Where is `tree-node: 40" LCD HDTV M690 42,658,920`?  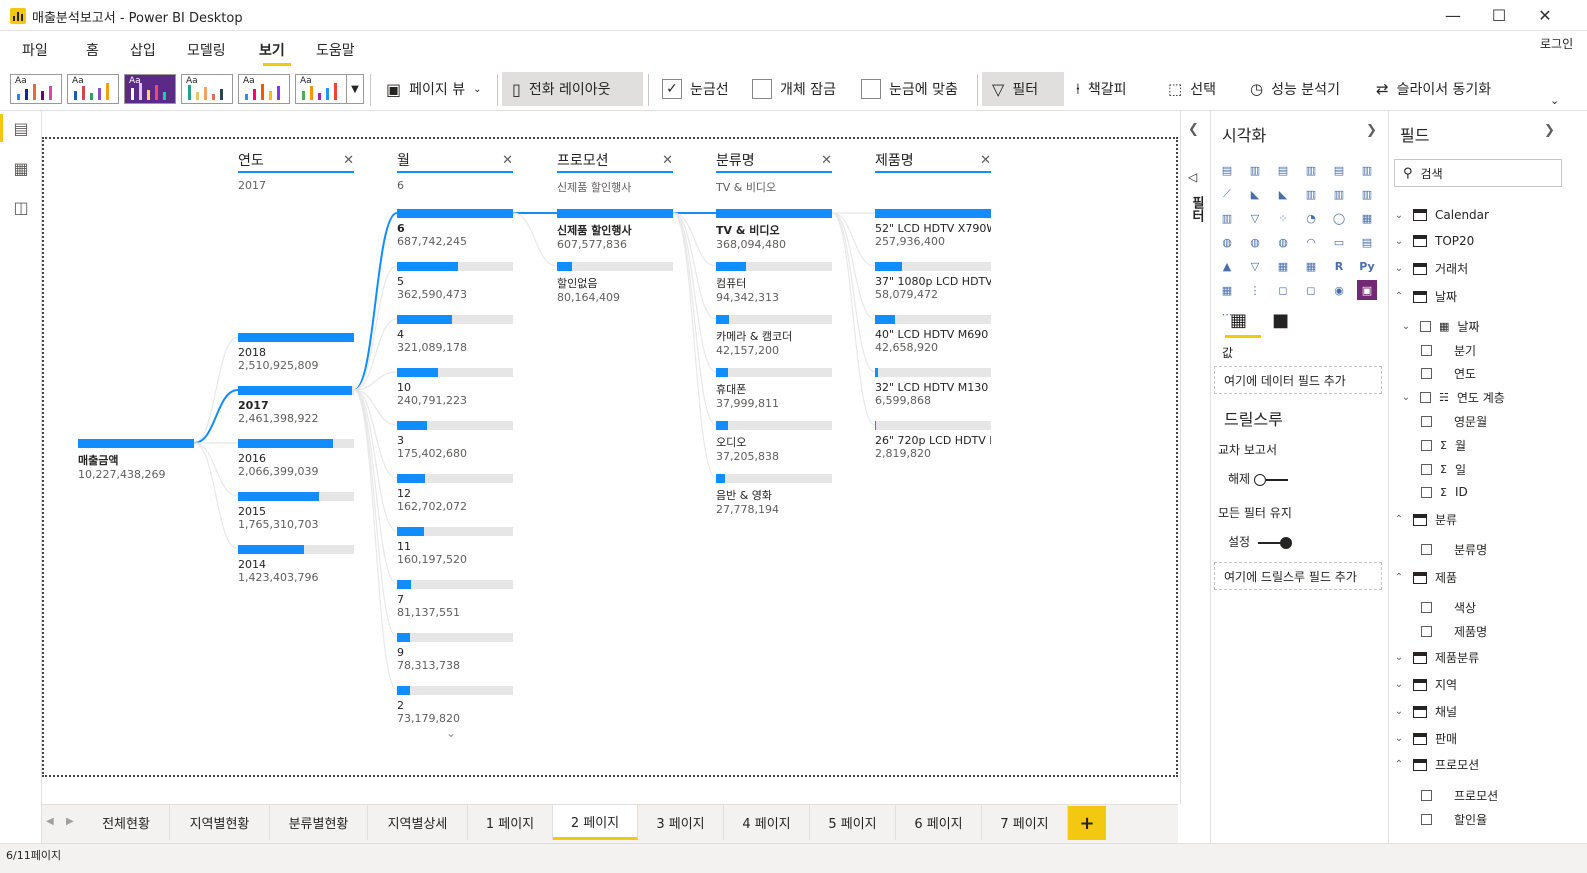 tree-node: 40" LCD HDTV M690 42,658,920 is located at coordinates (933, 334).